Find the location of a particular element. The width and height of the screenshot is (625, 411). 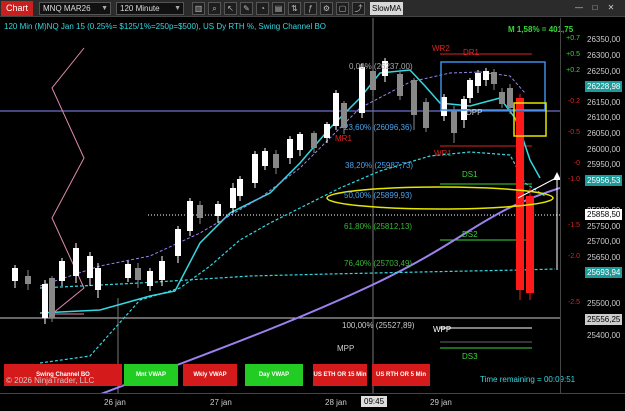

indicator-toggle-button: US RTH OR 5 Min is located at coordinates (401, 375).